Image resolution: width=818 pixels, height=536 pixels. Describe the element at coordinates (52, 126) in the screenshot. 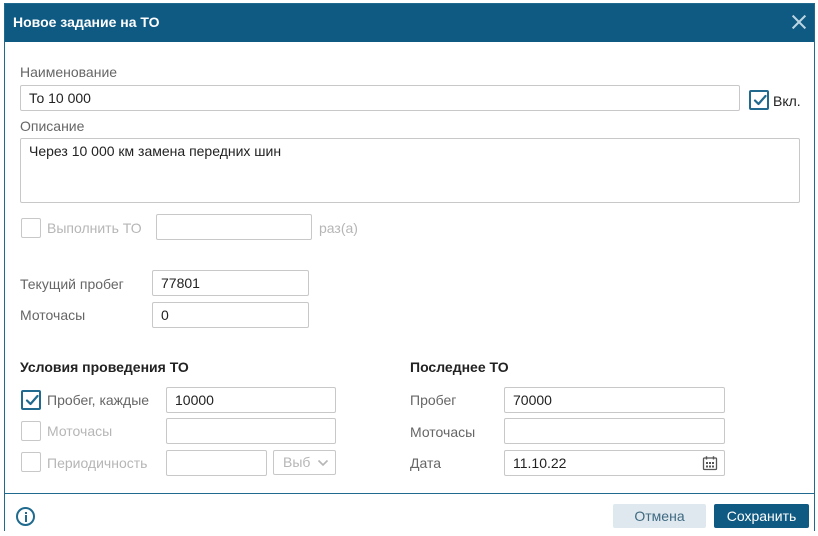

I see `description-label: Описание` at that location.